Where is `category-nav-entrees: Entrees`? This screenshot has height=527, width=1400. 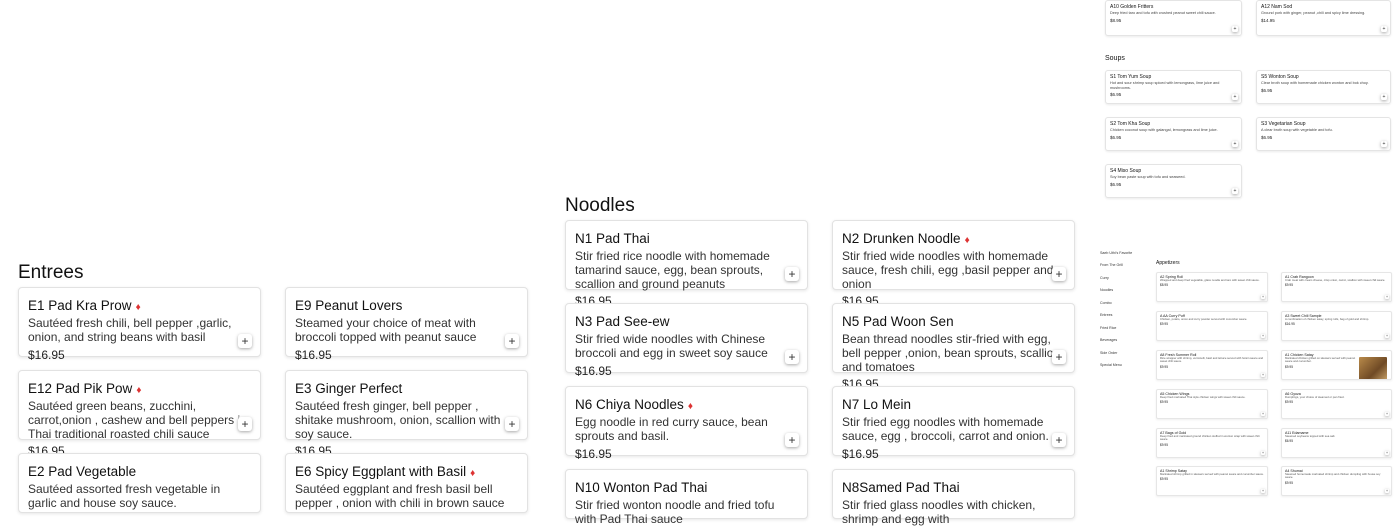 category-nav-entrees: Entrees is located at coordinates (1106, 315).